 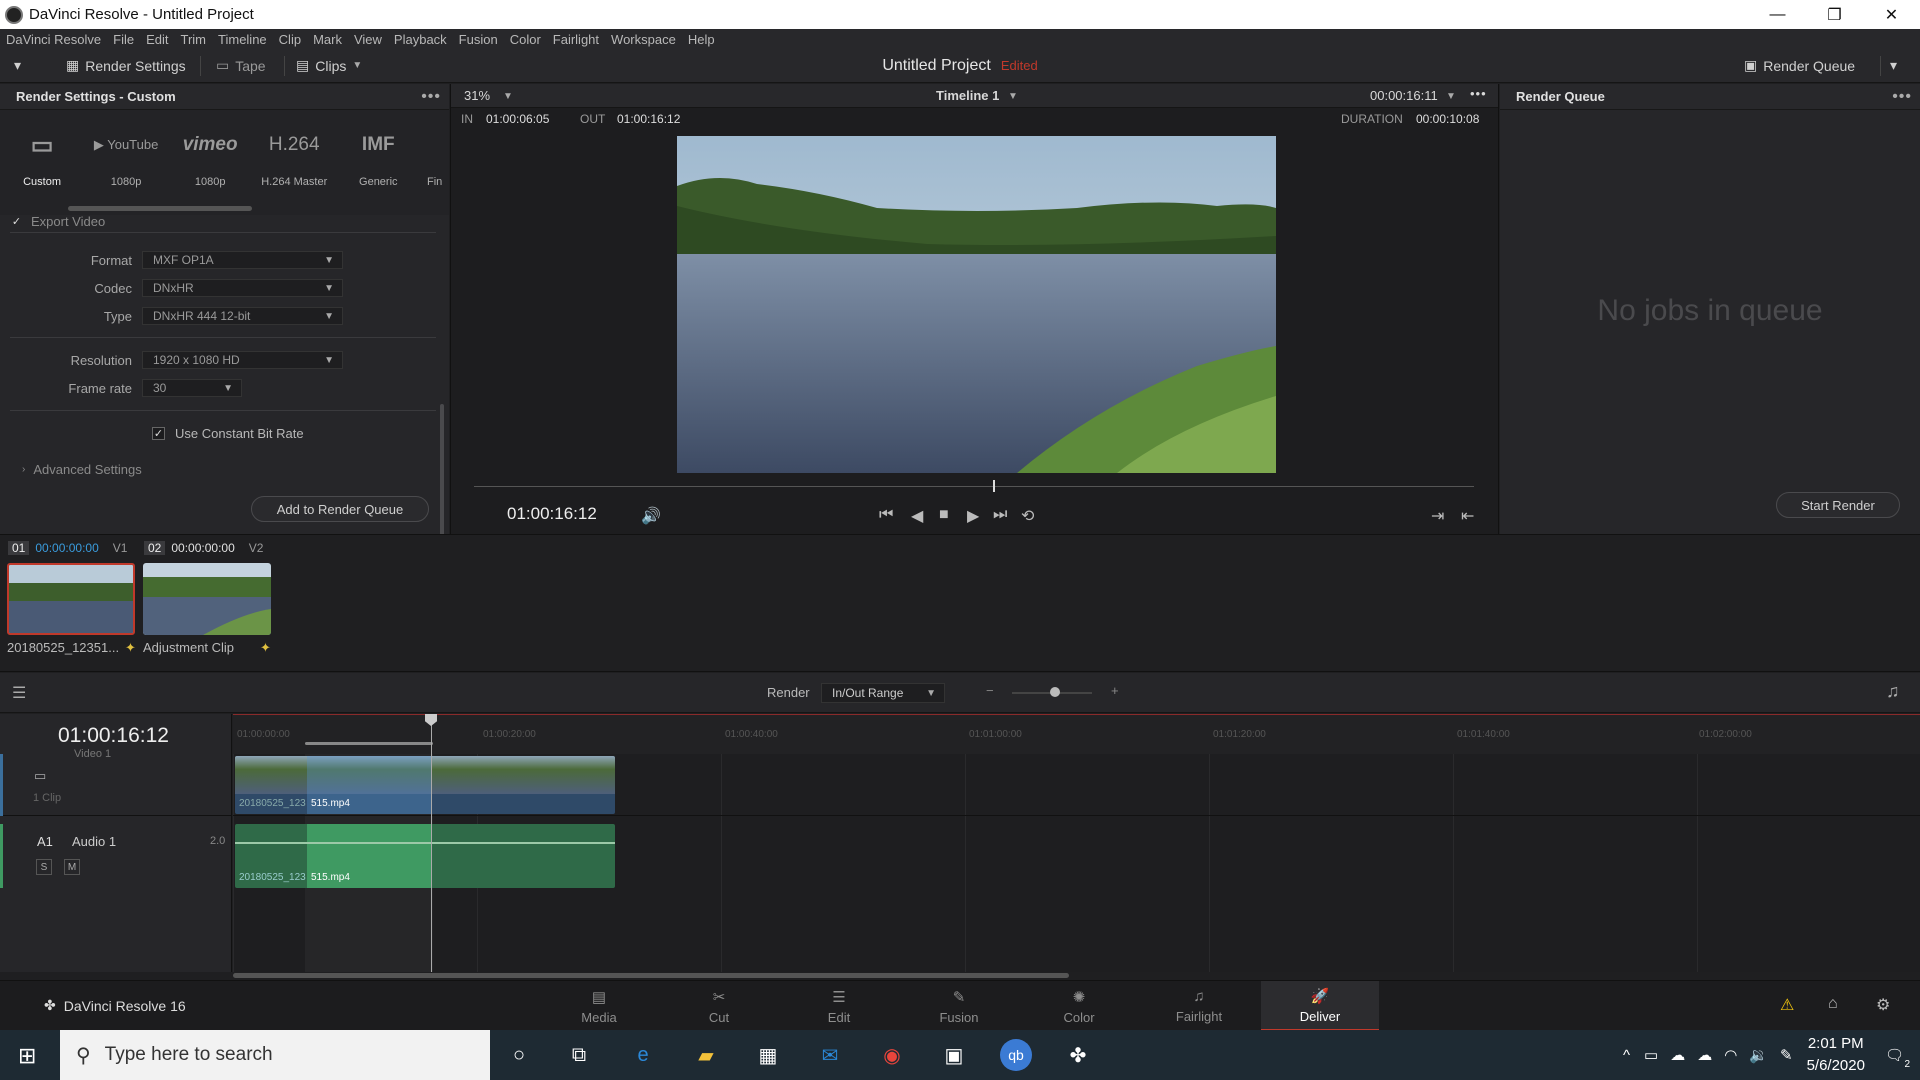 I want to click on menu-edit: Edit, so click(x=157, y=39).